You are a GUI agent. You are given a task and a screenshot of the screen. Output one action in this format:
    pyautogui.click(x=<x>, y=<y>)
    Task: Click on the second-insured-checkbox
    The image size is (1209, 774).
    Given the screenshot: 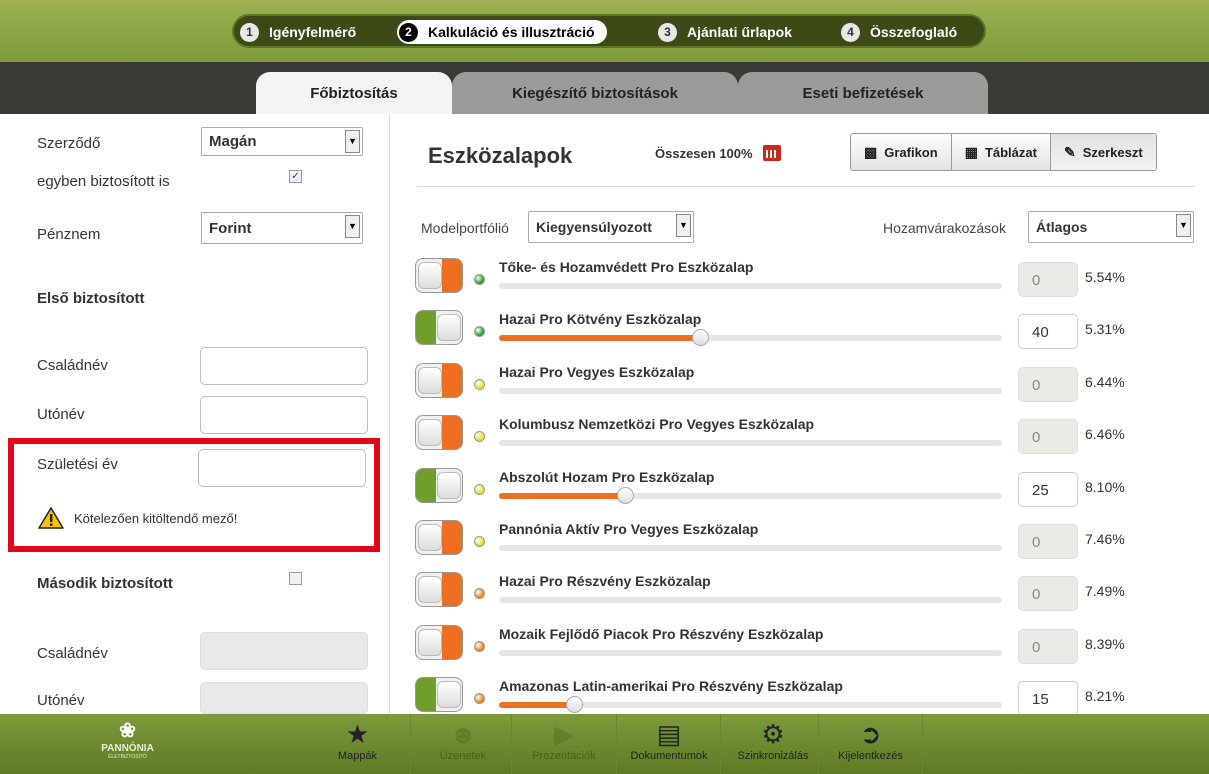 What is the action you would take?
    pyautogui.click(x=295, y=578)
    